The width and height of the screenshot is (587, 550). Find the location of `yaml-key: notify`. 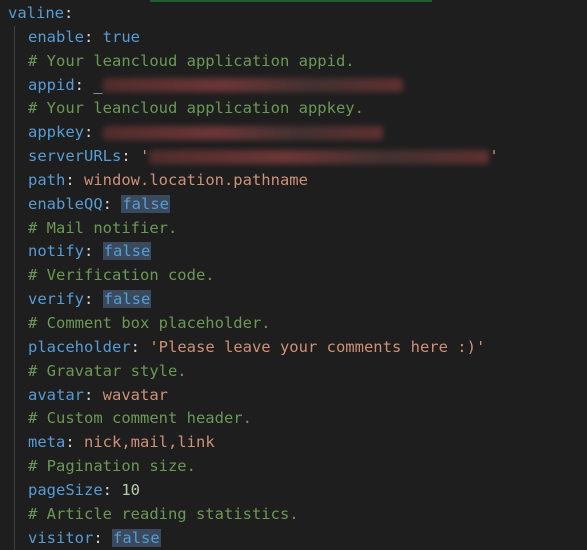

yaml-key: notify is located at coordinates (56, 251).